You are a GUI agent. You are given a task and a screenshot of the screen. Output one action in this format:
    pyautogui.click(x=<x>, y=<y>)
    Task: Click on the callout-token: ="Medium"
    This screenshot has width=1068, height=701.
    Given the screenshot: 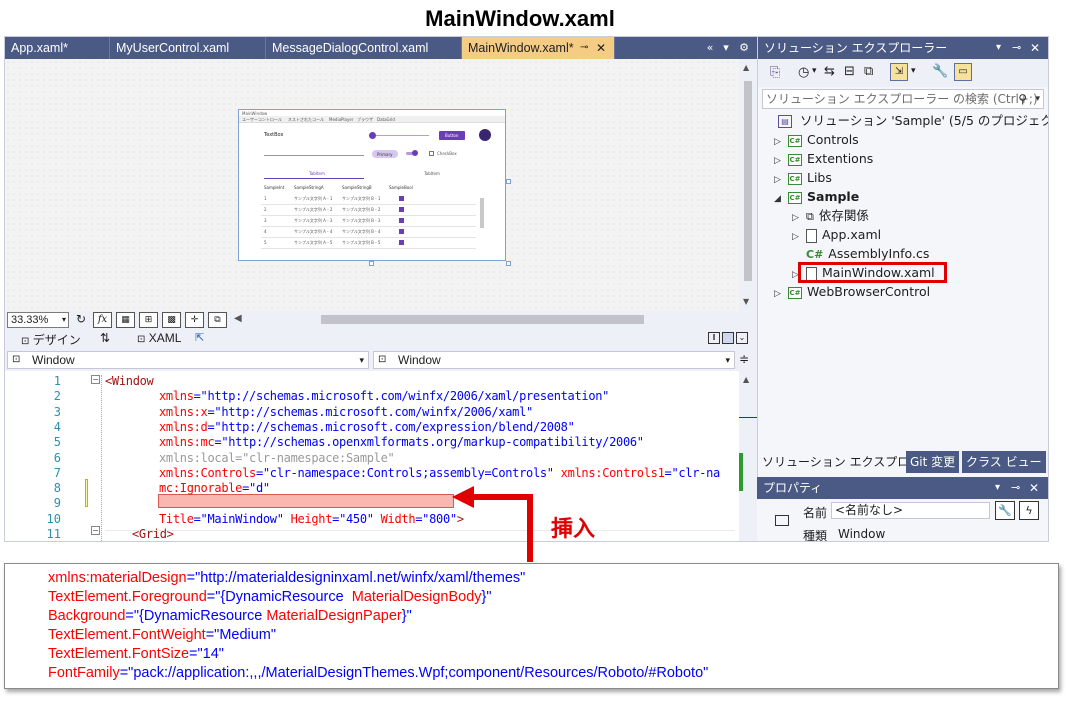 What is the action you would take?
    pyautogui.click(x=241, y=635)
    